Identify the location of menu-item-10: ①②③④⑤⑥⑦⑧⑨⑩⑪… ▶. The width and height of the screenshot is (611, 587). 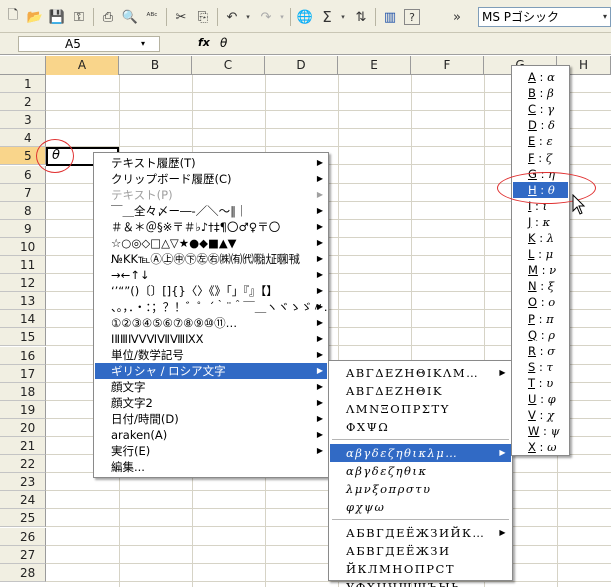
(211, 323).